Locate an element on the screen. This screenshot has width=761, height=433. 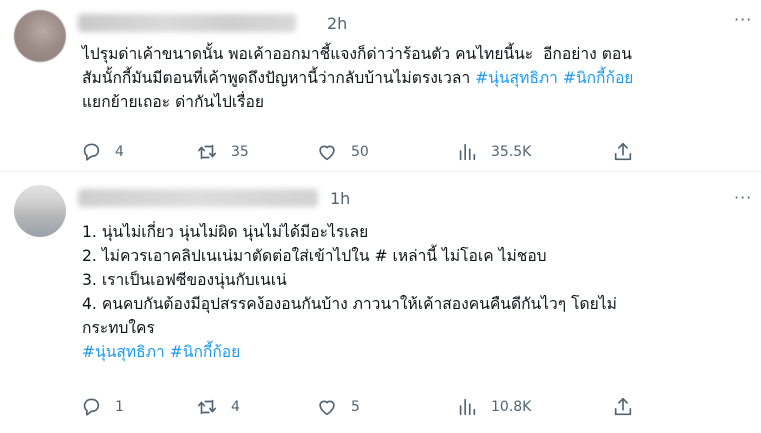
reply-button: 1 is located at coordinates (102, 407).